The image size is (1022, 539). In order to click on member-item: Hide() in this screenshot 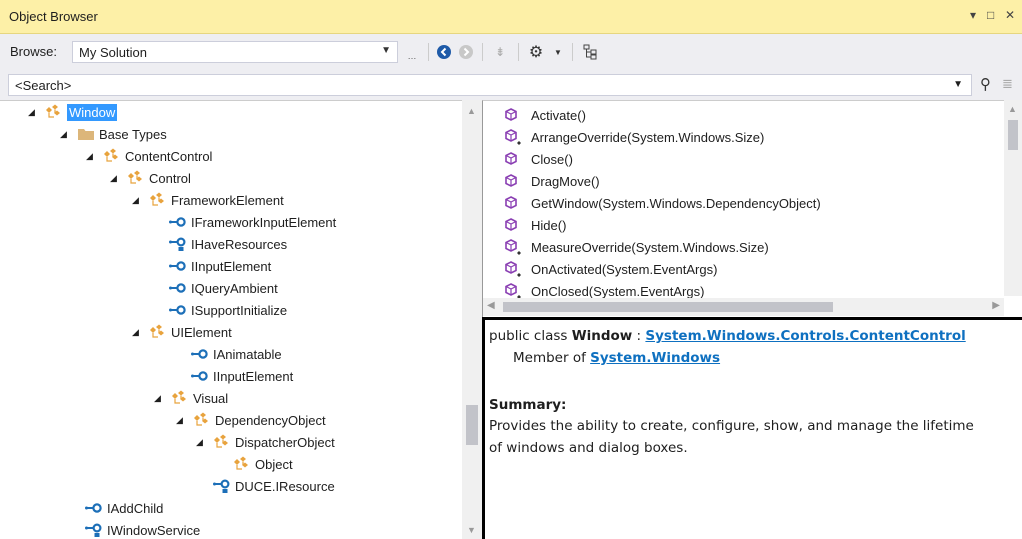, I will do `click(534, 225)`.